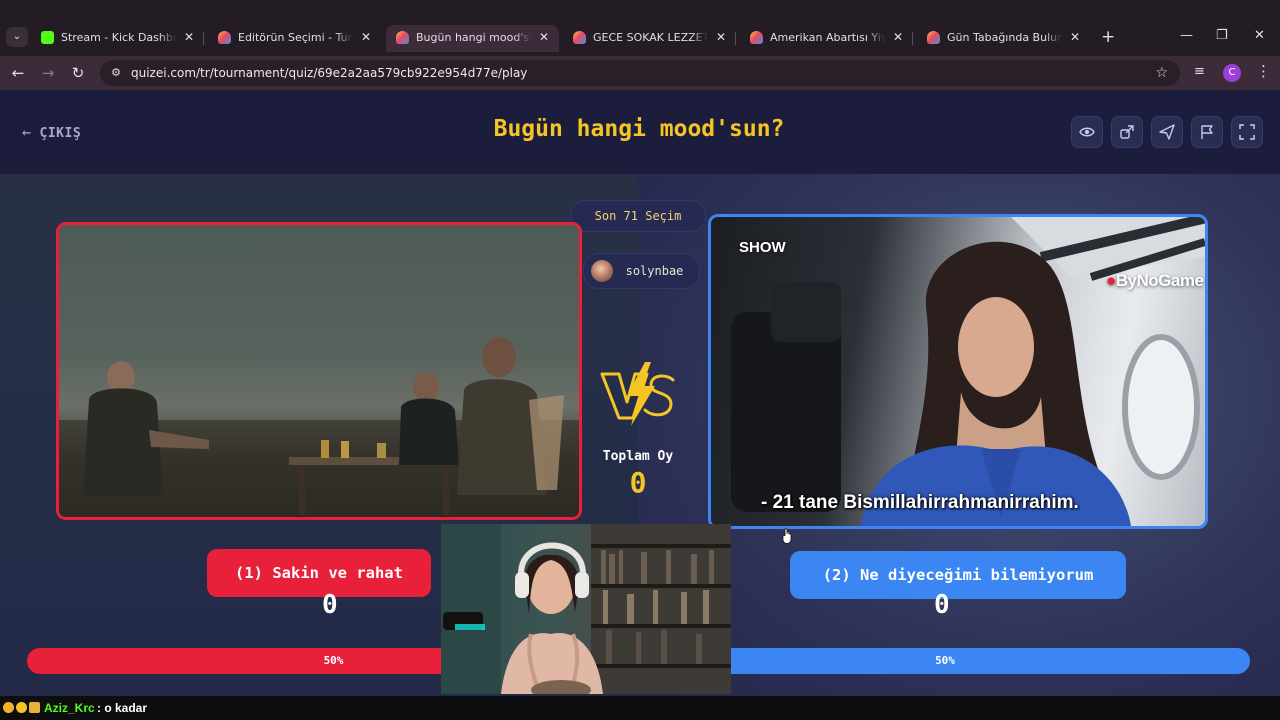 This screenshot has height=720, width=1280. I want to click on chat-message: : o kadar, so click(122, 708).